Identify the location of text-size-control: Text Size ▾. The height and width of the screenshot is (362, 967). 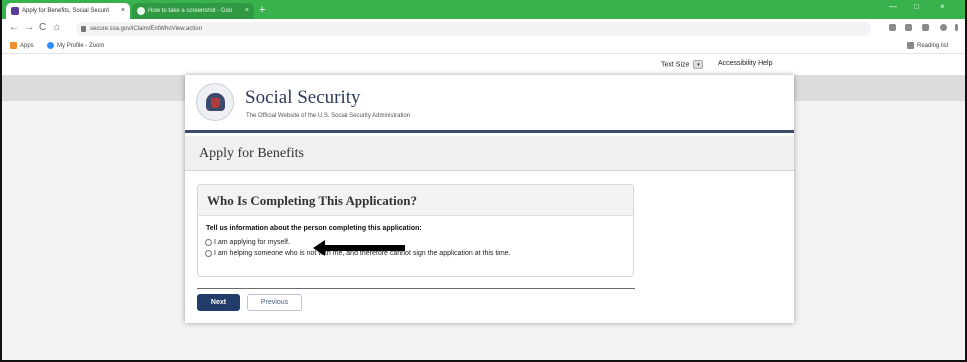
(682, 64).